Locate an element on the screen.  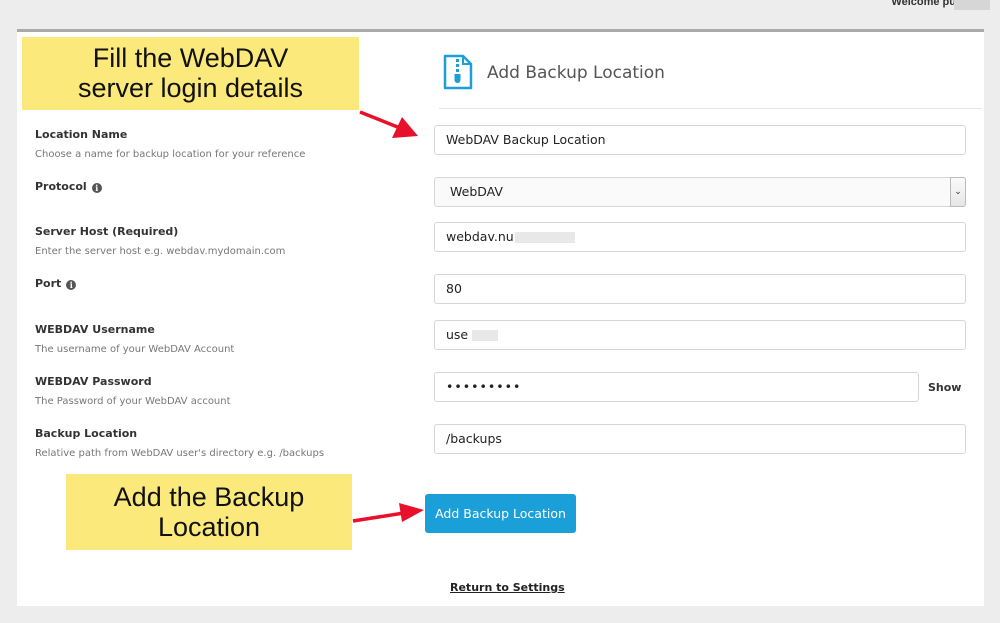
annotation-arrows is located at coordinates (388, 316).